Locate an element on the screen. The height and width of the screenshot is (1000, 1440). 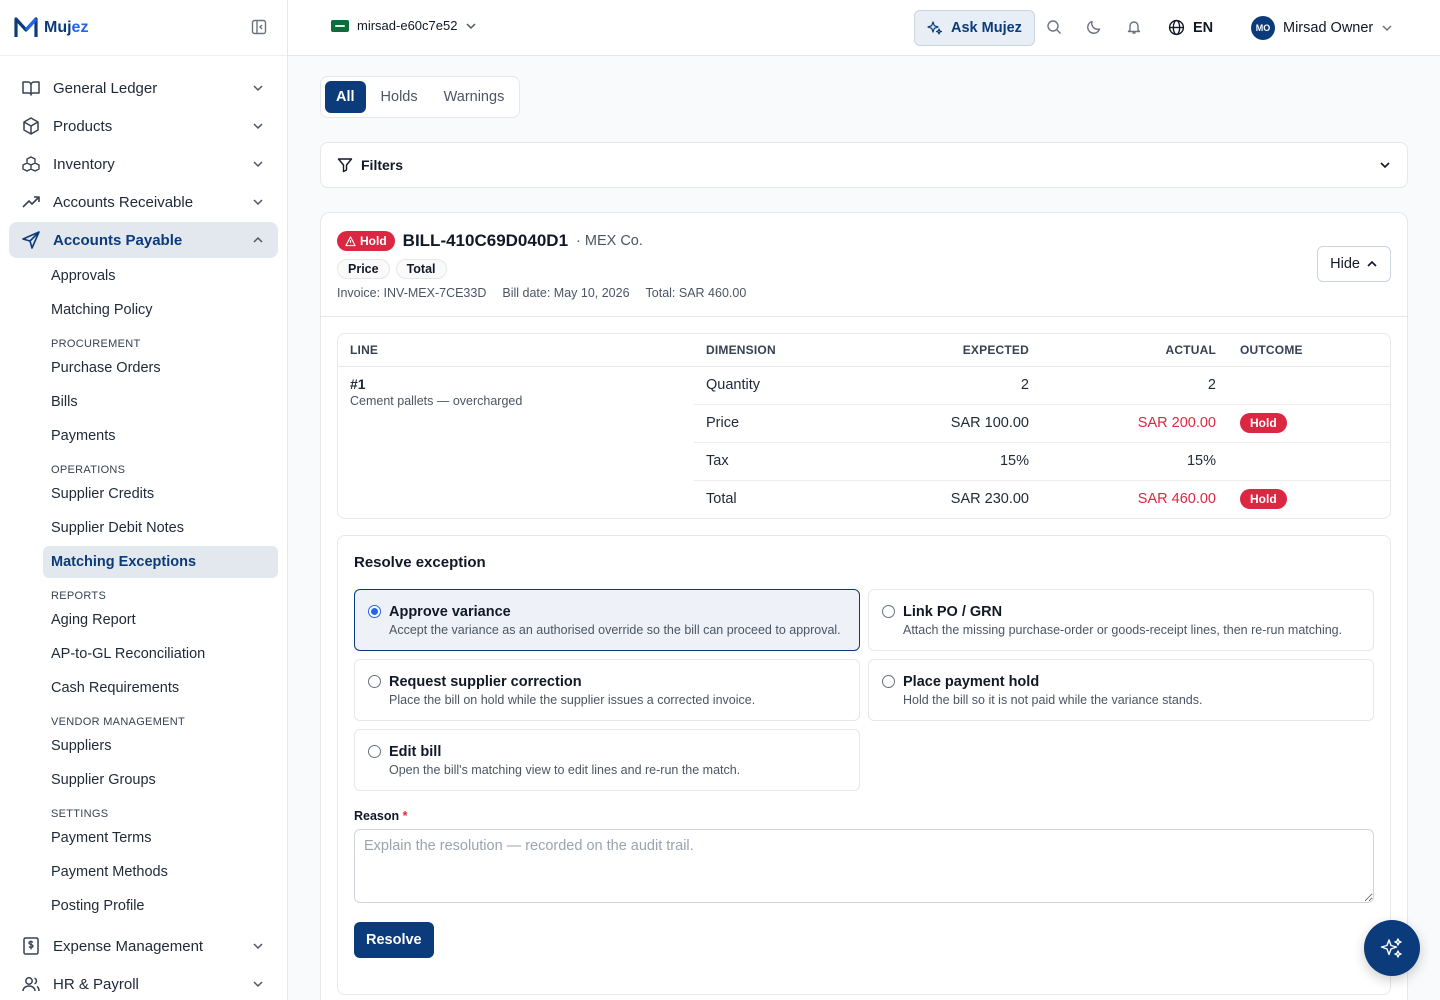
org-switcher: mirsad-e60c7e52 is located at coordinates (404, 25).